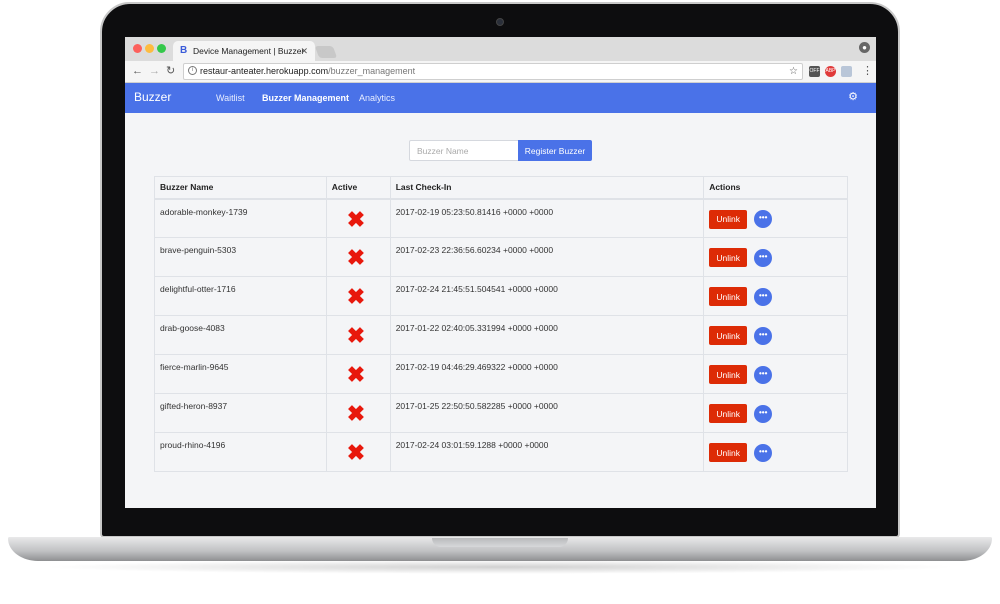  What do you see at coordinates (170, 71) in the screenshot?
I see `reload-icon: ↻` at bounding box center [170, 71].